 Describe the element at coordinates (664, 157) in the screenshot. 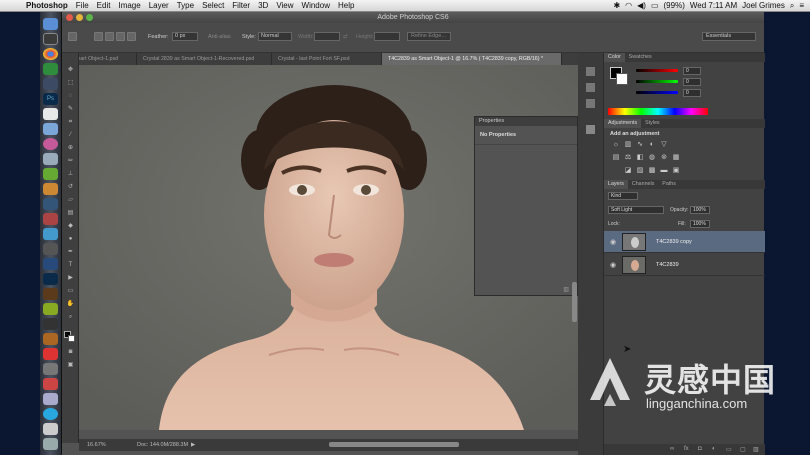

I see `channel-mixer-icon: ⊚` at that location.